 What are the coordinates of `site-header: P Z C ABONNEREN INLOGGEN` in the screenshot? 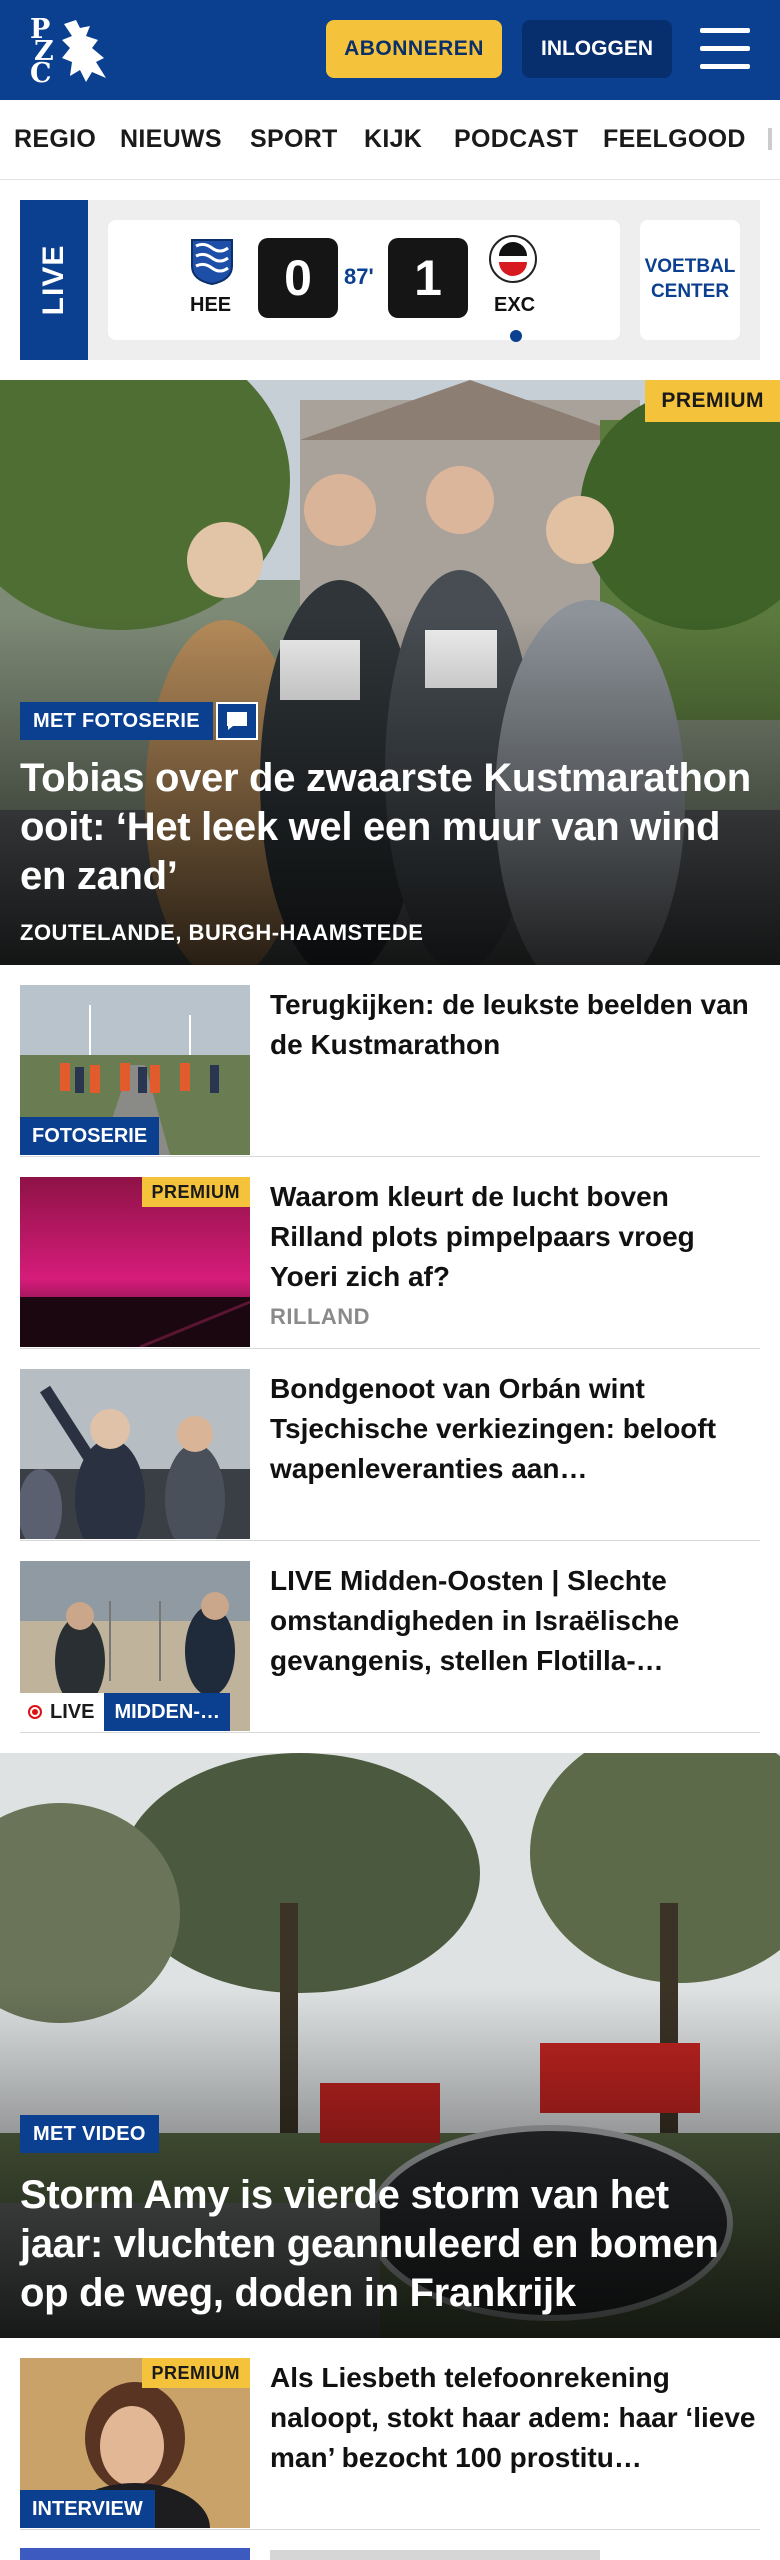 It's located at (390, 50).